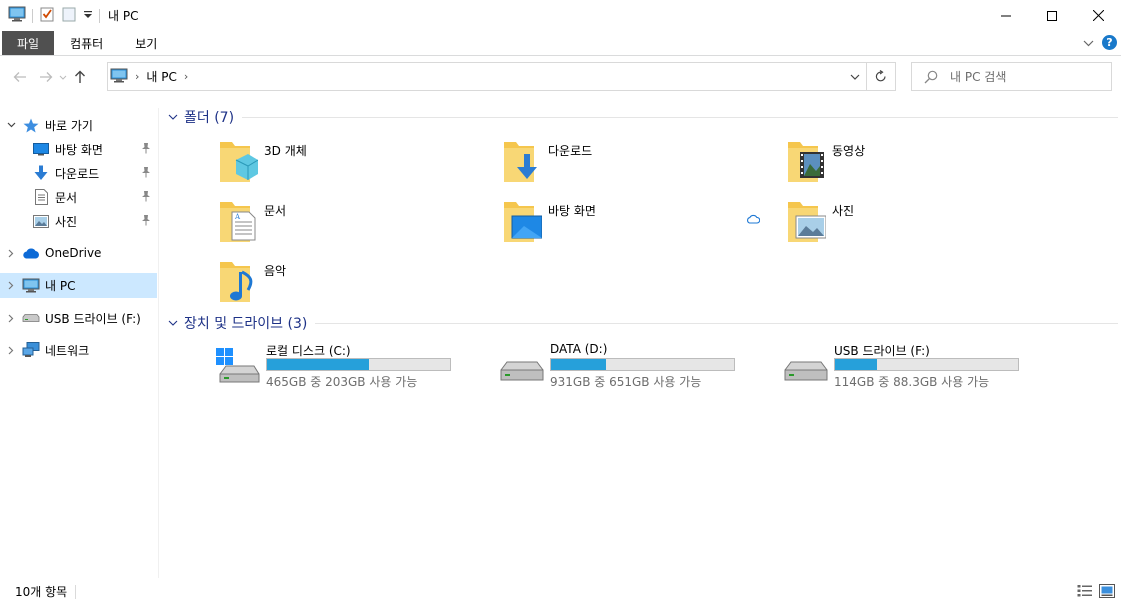  Describe the element at coordinates (47, 15) in the screenshot. I see `properties-icon` at that location.